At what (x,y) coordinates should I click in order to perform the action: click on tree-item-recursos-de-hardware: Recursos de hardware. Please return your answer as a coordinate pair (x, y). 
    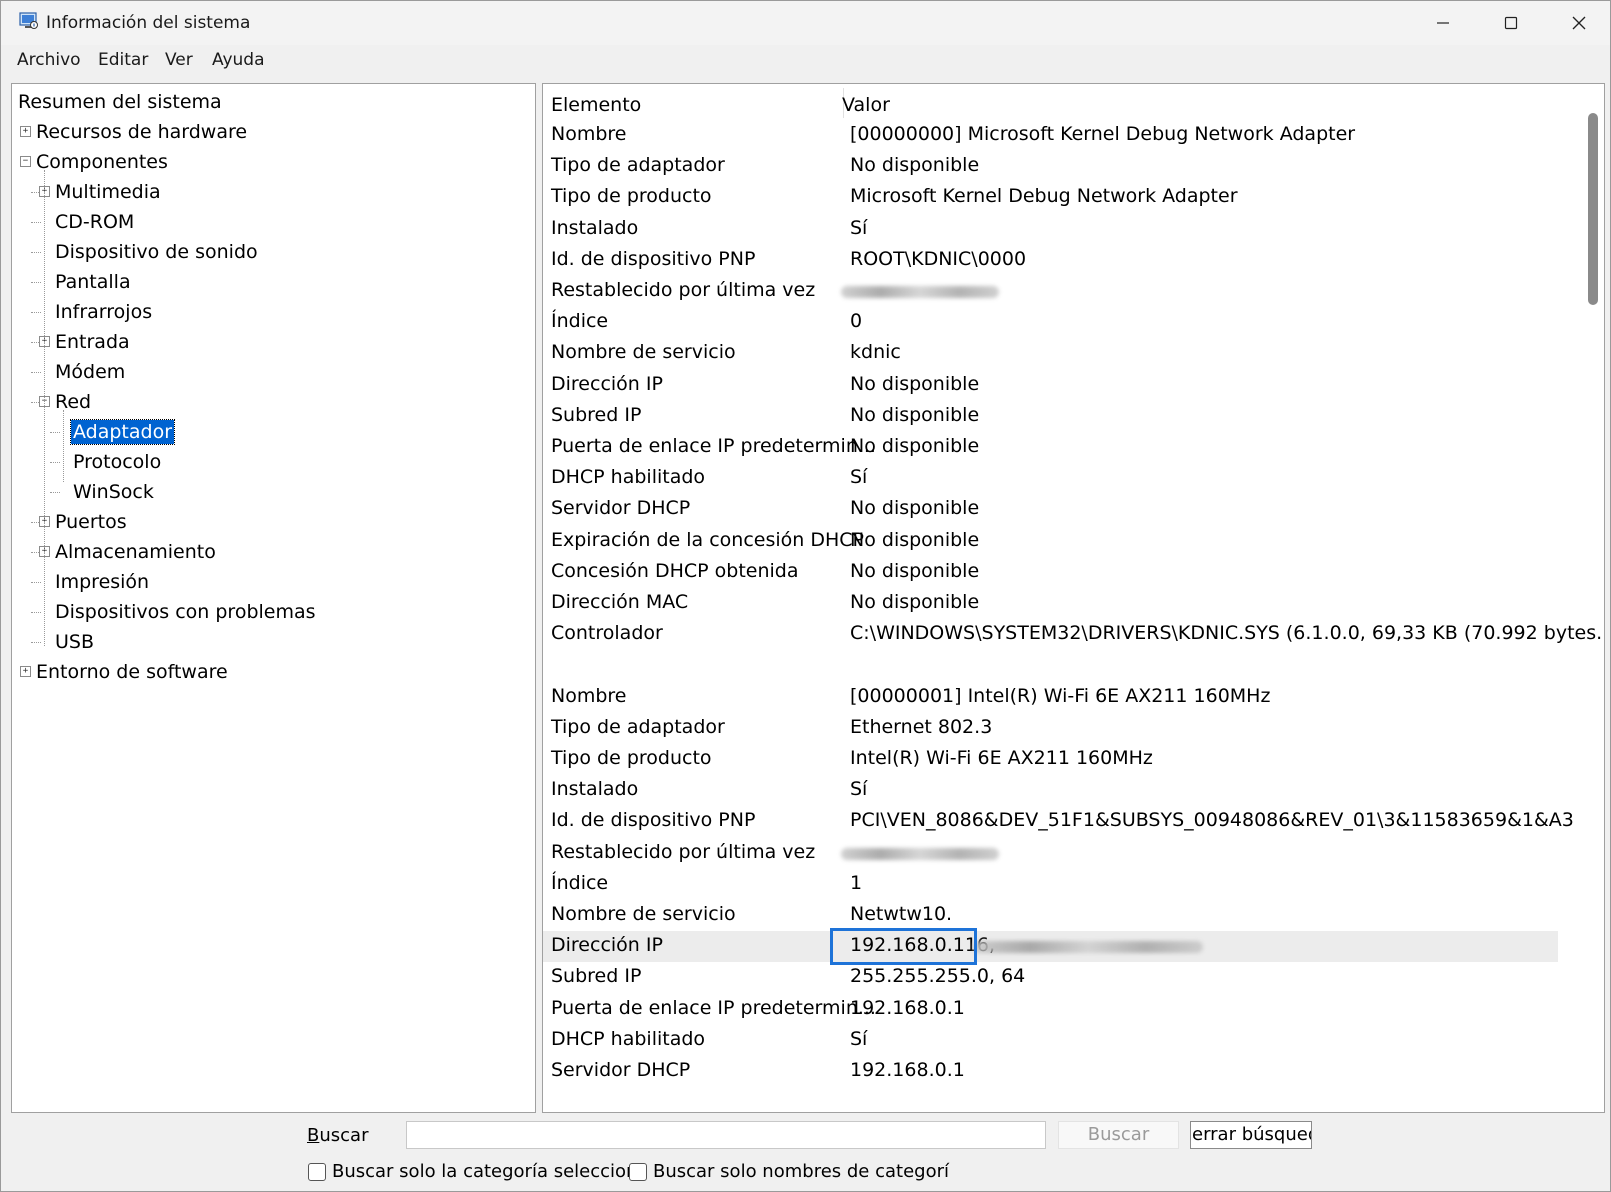
    Looking at the image, I should click on (141, 132).